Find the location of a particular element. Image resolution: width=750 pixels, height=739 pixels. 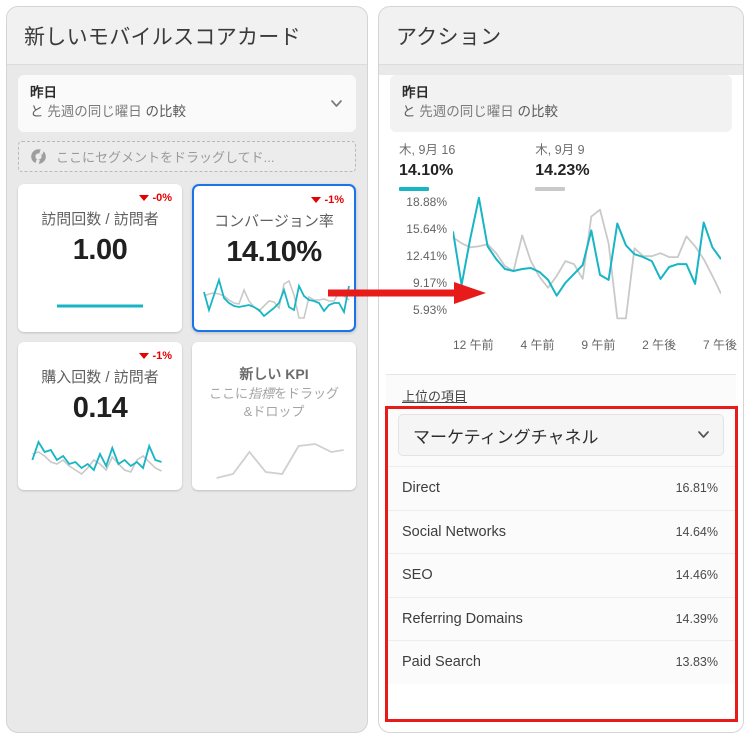

kpi-card-orders-per-visitor: -1% 購入回数 / 訪問者 0.14 is located at coordinates (100, 416).